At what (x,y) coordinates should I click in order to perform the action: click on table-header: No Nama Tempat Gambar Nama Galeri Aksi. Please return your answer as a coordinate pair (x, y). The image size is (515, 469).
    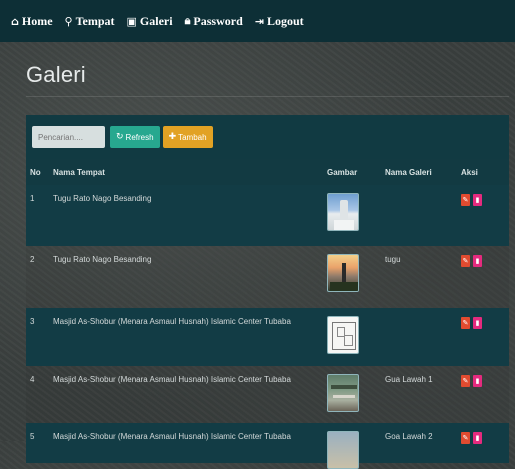
    Looking at the image, I should click on (267, 172).